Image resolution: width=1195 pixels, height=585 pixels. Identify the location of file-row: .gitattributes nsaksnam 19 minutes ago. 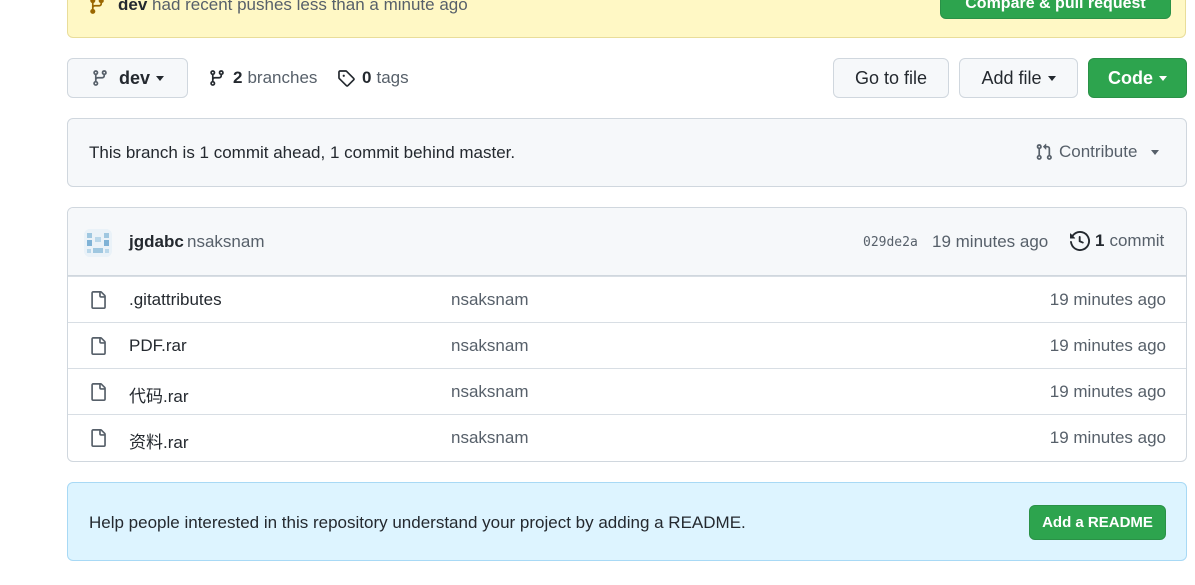
(627, 299).